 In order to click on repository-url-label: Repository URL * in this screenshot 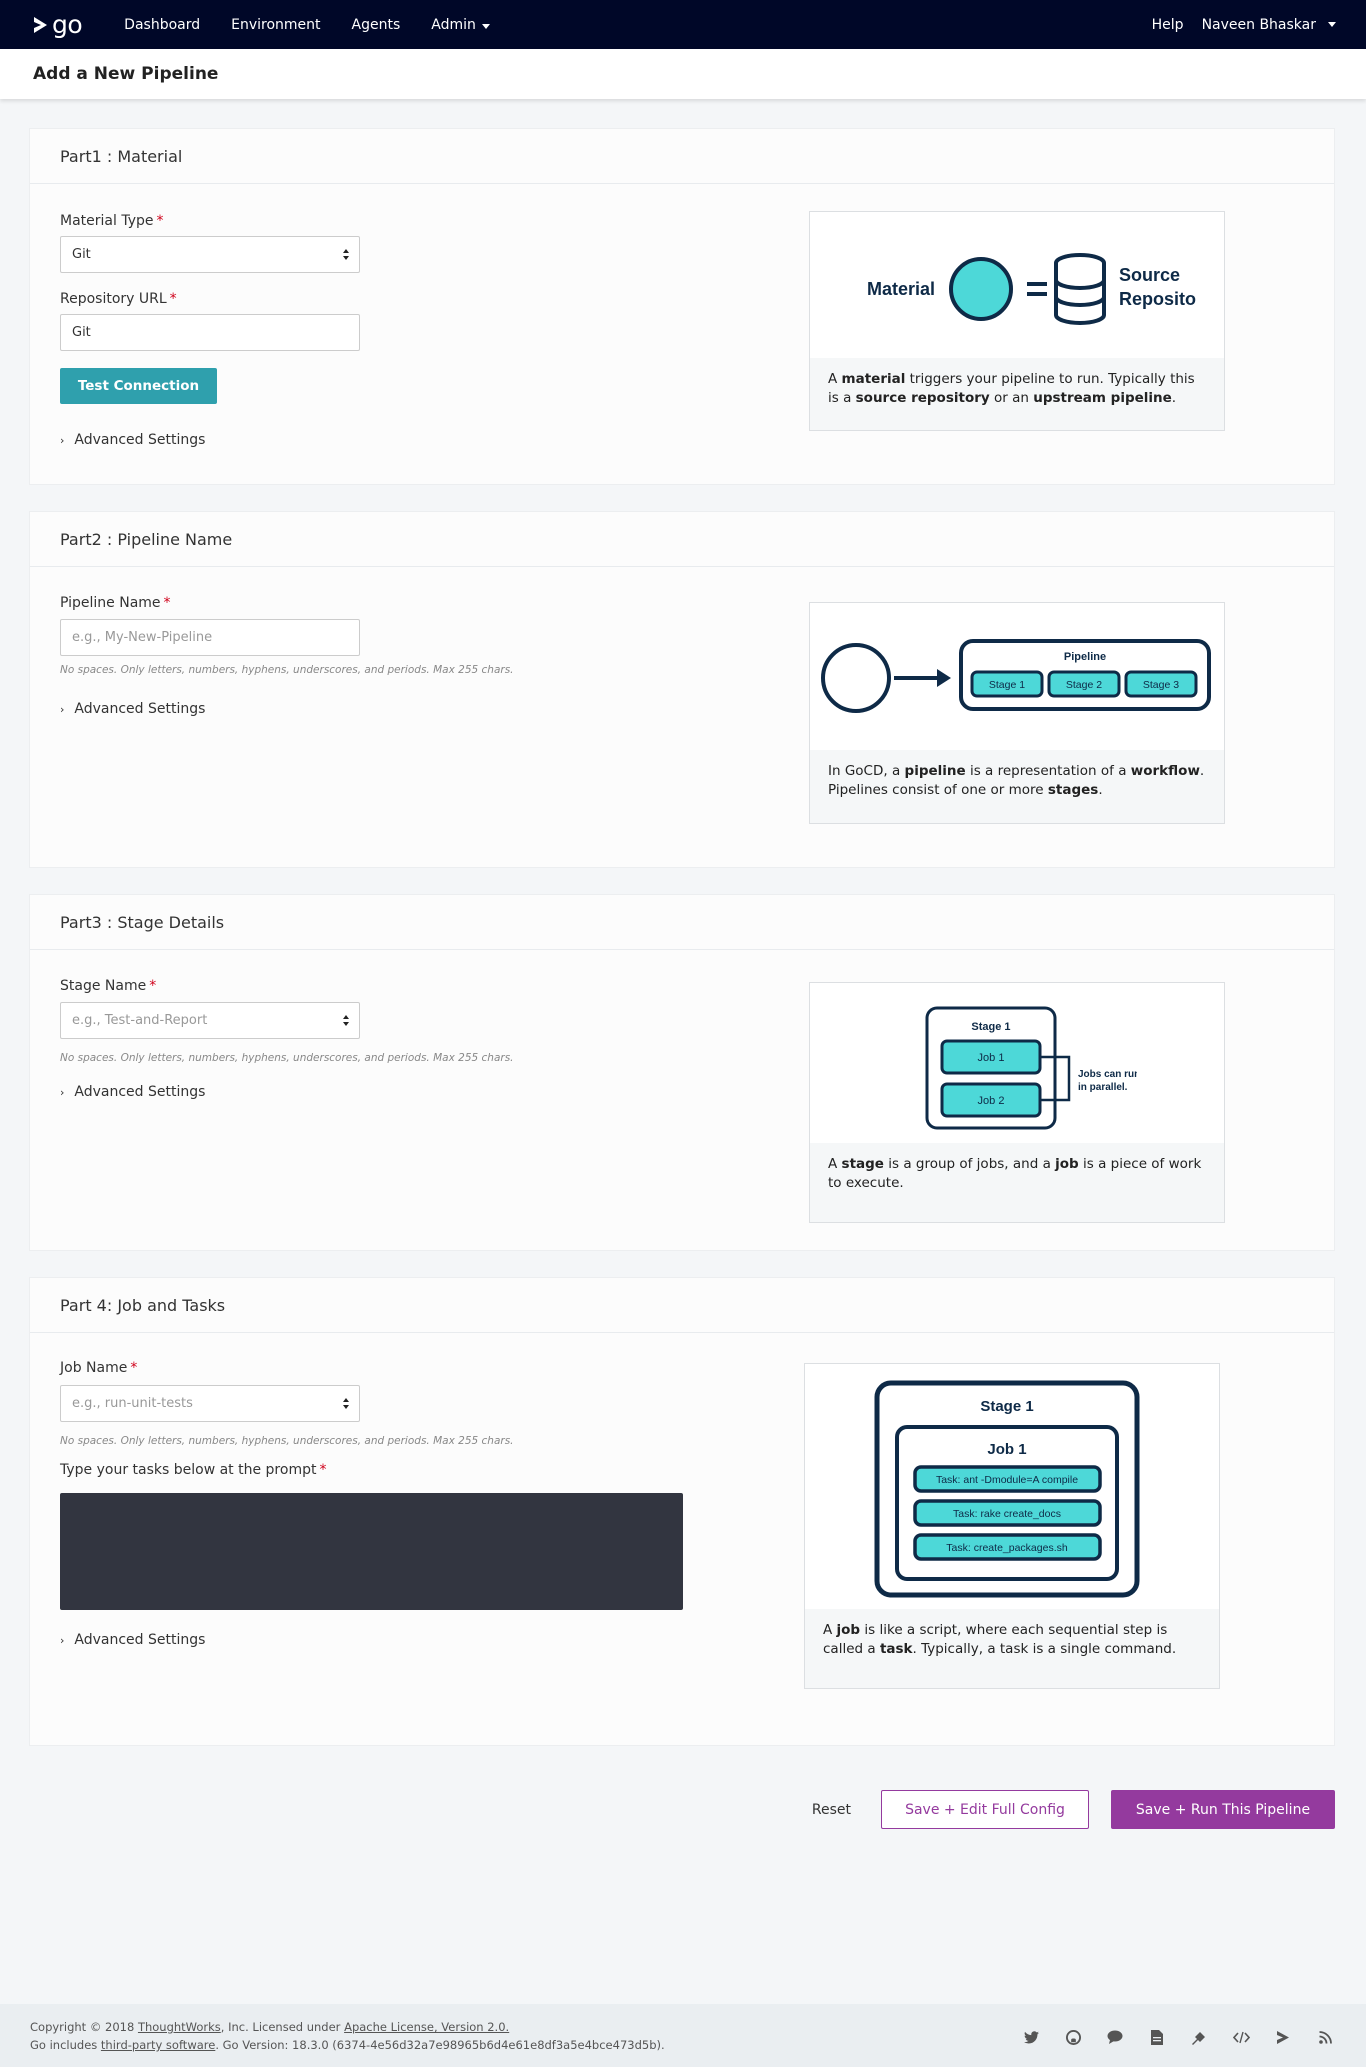, I will do `click(118, 299)`.